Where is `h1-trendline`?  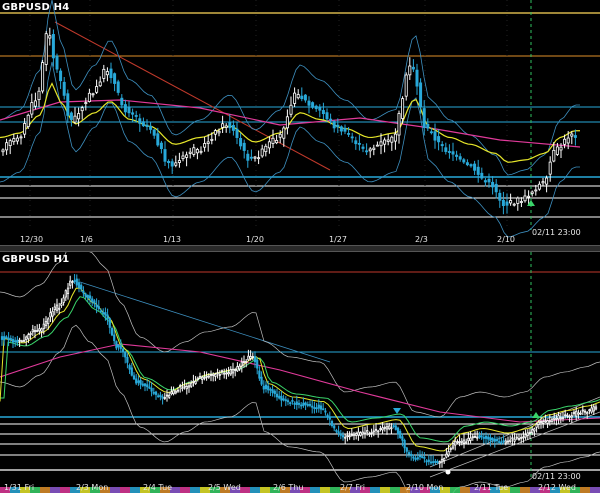
h1-trendline is located at coordinates (205, 322).